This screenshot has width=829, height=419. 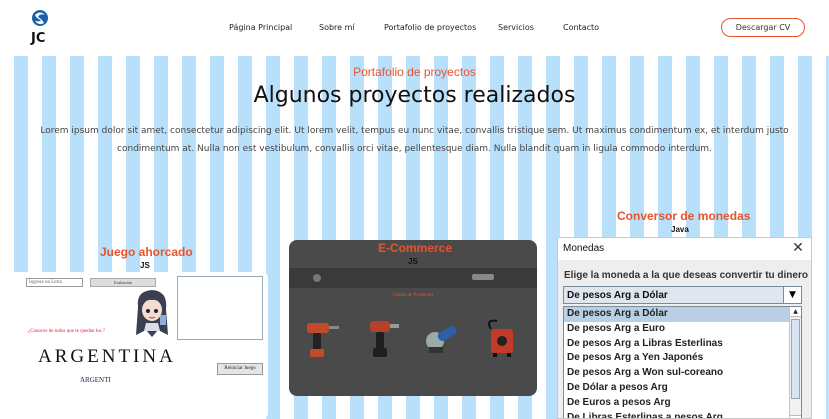 I want to click on restart-game-button: Reiniciar Juego, so click(x=240, y=369).